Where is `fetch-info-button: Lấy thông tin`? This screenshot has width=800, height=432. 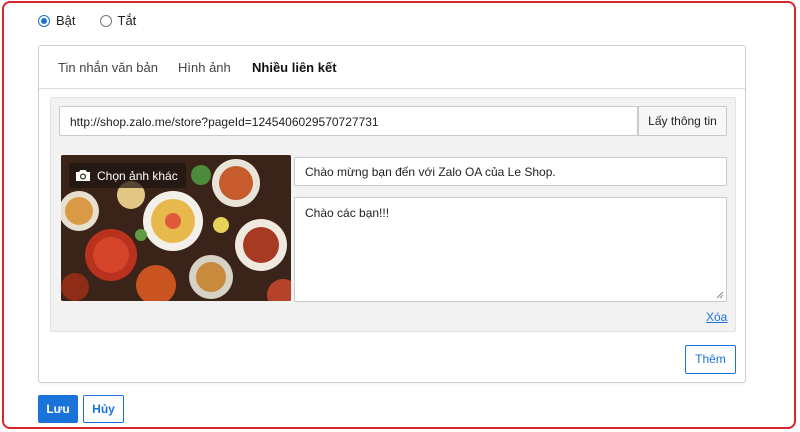
fetch-info-button: Lấy thông tin is located at coordinates (682, 121).